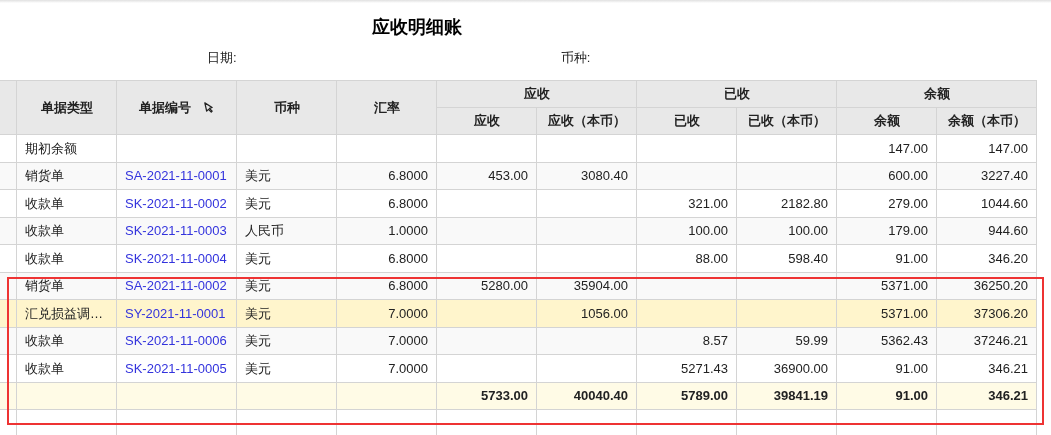 Image resolution: width=1051 pixels, height=435 pixels. Describe the element at coordinates (904, 341) in the screenshot. I see `table-cell-text: 5362.43` at that location.